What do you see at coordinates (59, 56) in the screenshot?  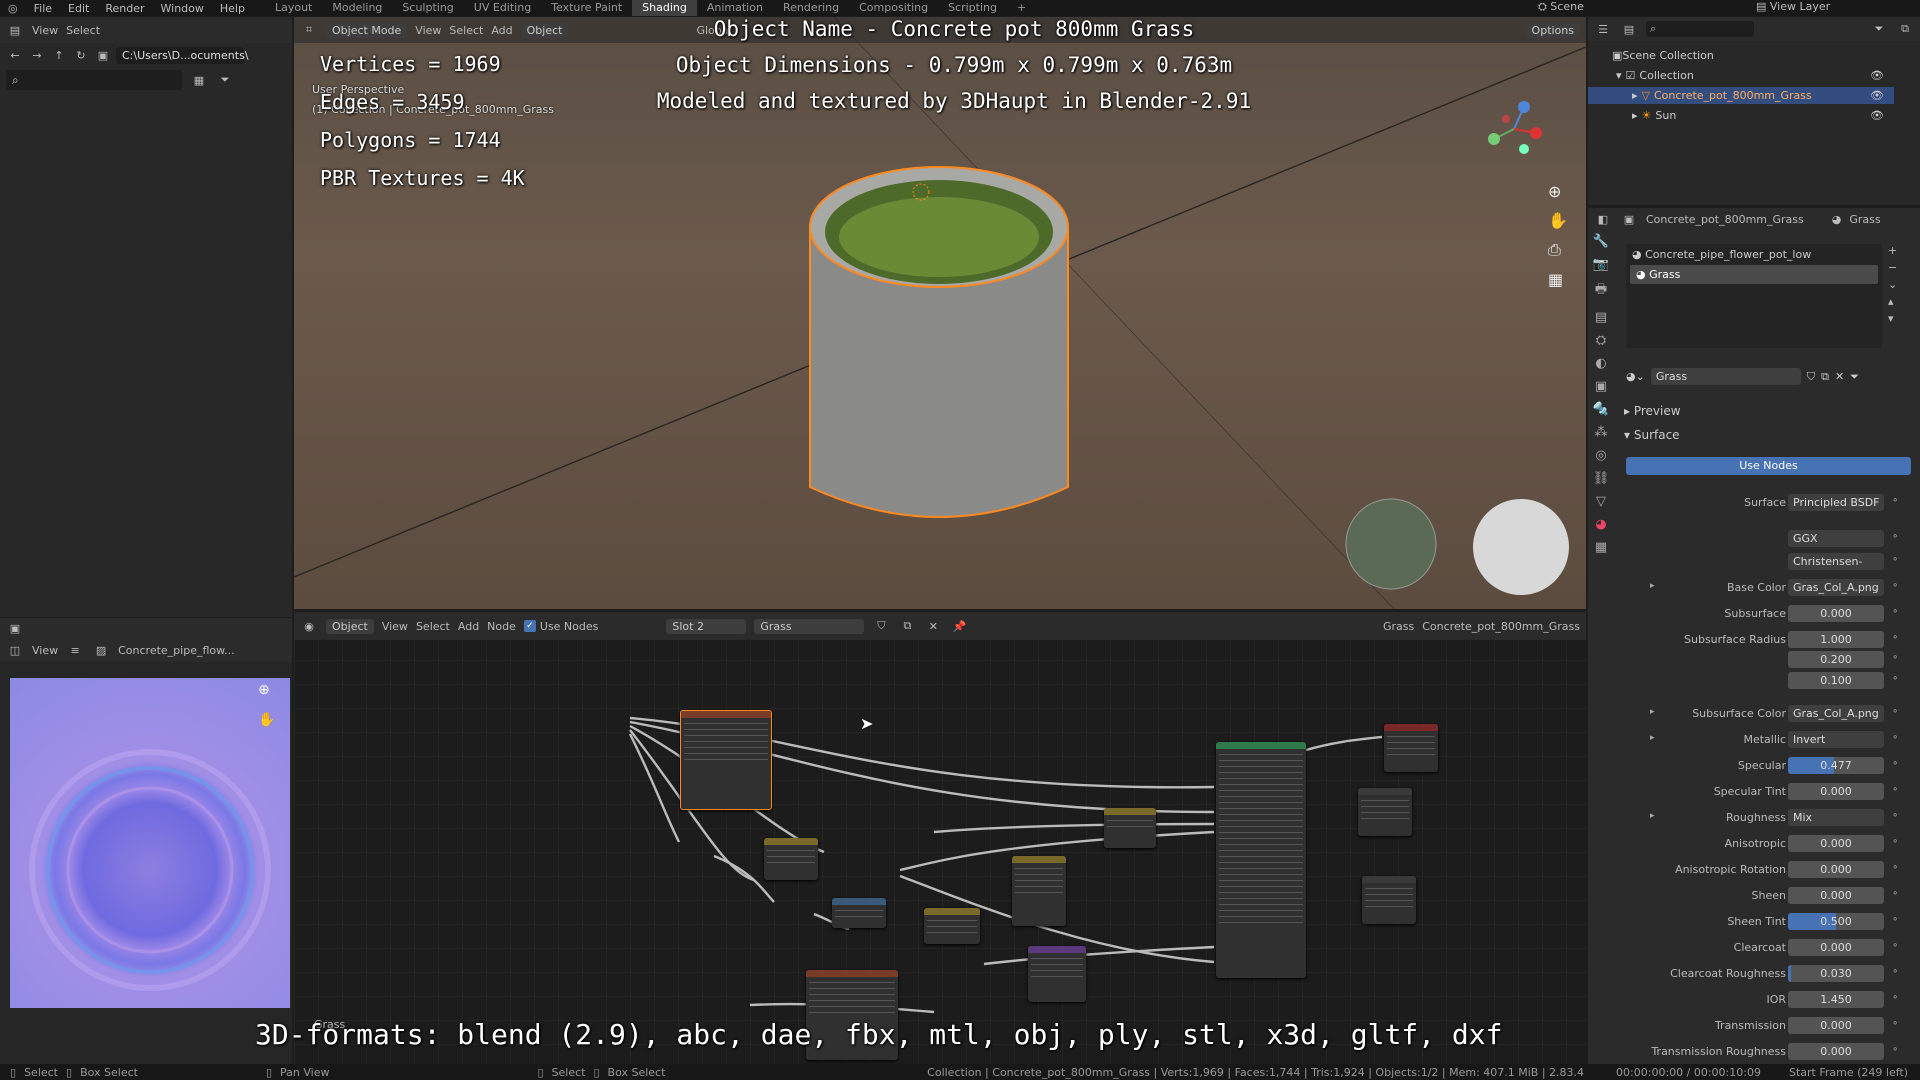 I see `parent-dir-icon: ↑` at bounding box center [59, 56].